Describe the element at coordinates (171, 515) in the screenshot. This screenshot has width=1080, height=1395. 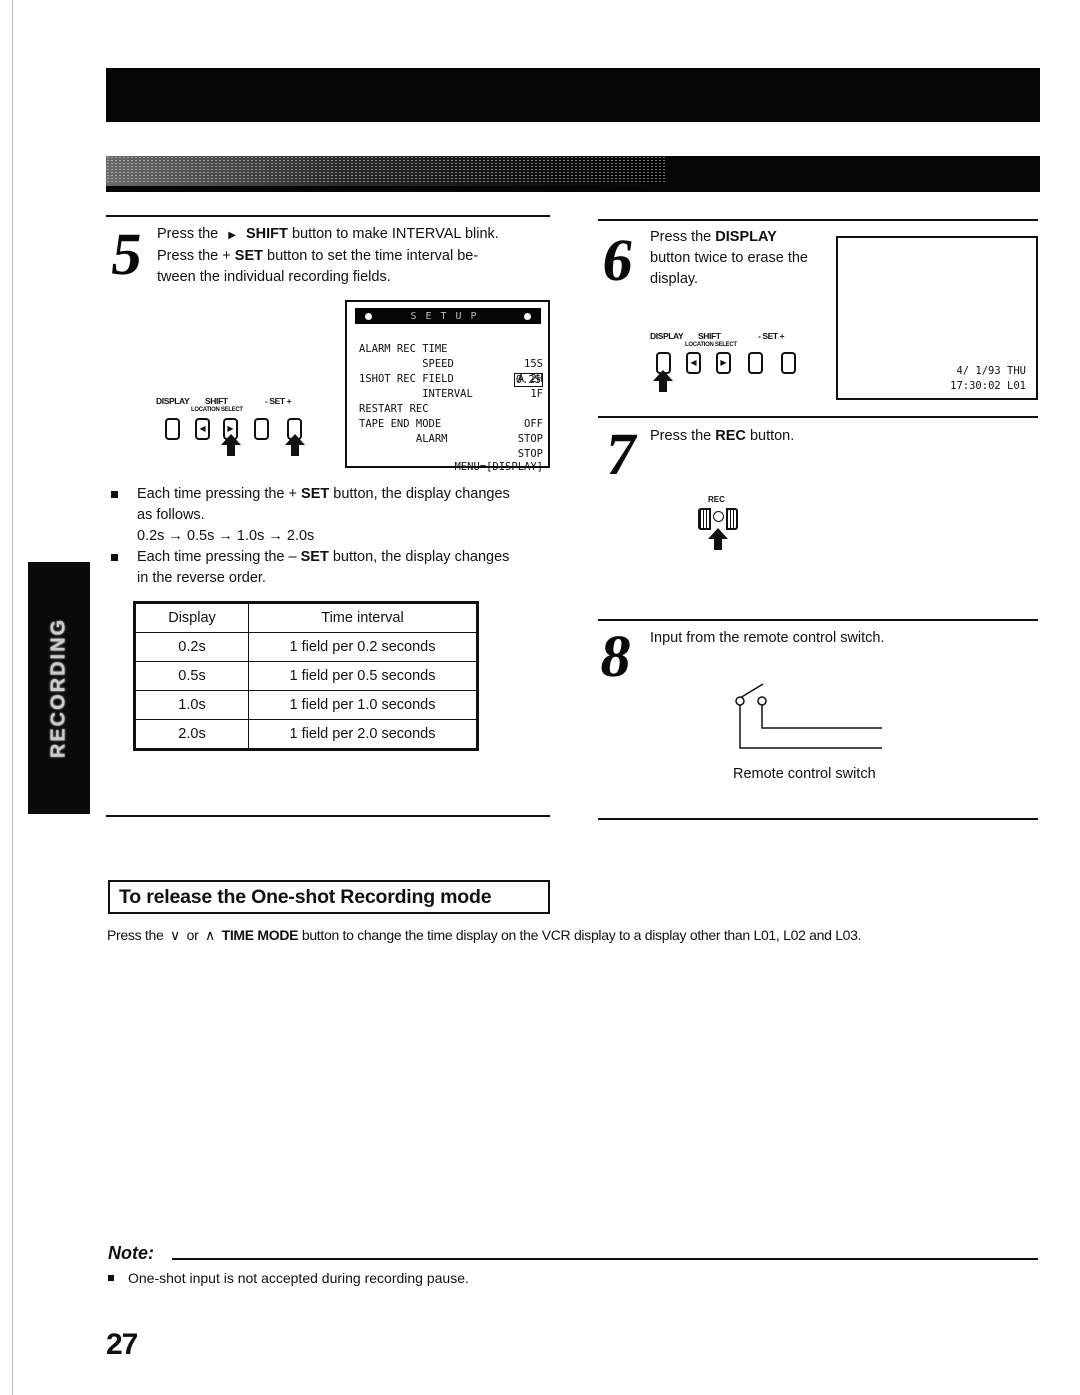
I see `text: as follows.` at that location.